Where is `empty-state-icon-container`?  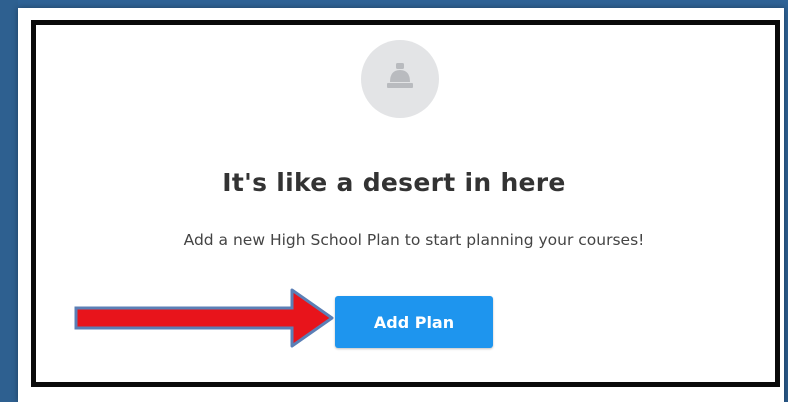
empty-state-icon-container is located at coordinates (400, 79).